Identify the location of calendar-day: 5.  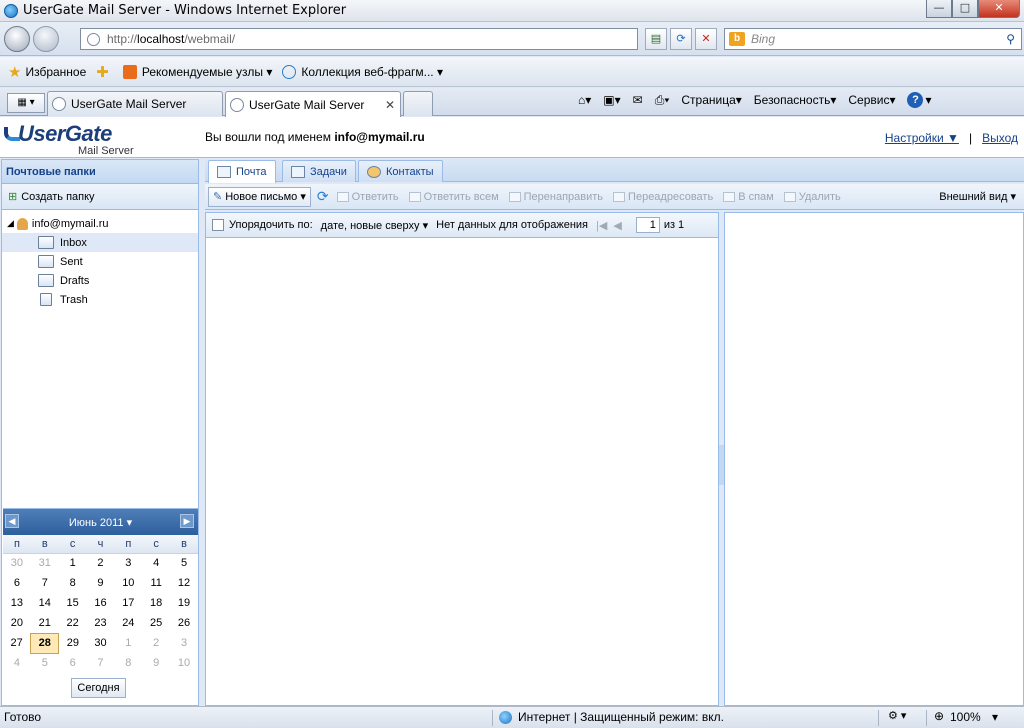
(184, 563).